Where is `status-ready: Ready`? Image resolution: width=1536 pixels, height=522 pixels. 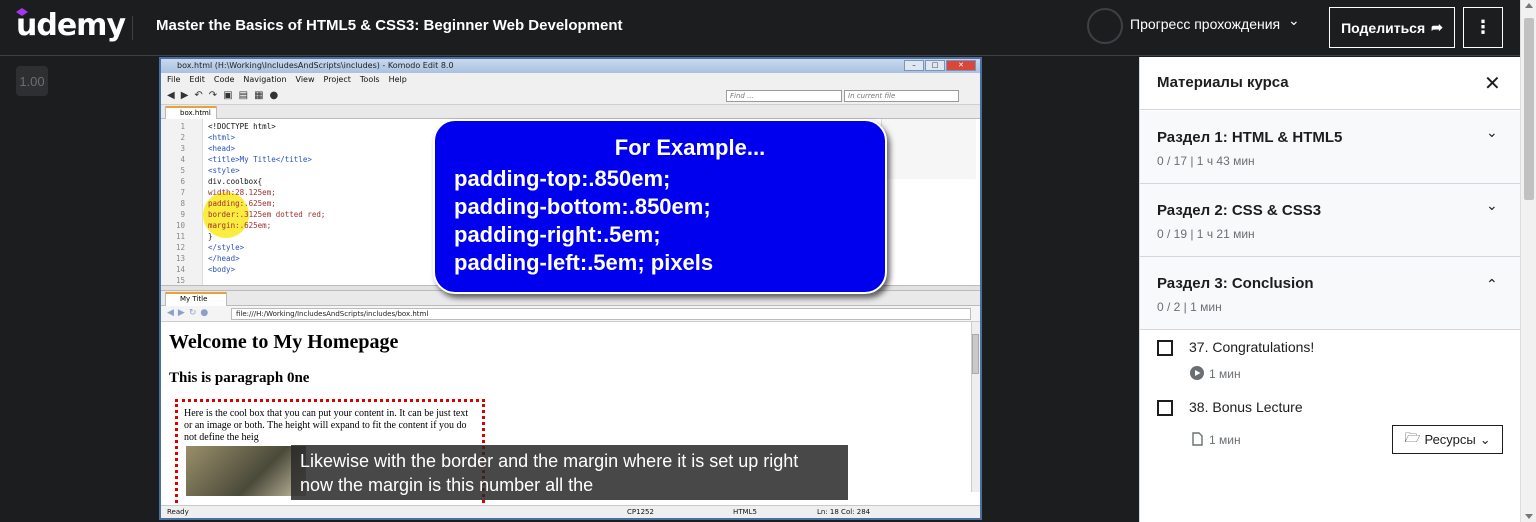
status-ready: Ready is located at coordinates (178, 512).